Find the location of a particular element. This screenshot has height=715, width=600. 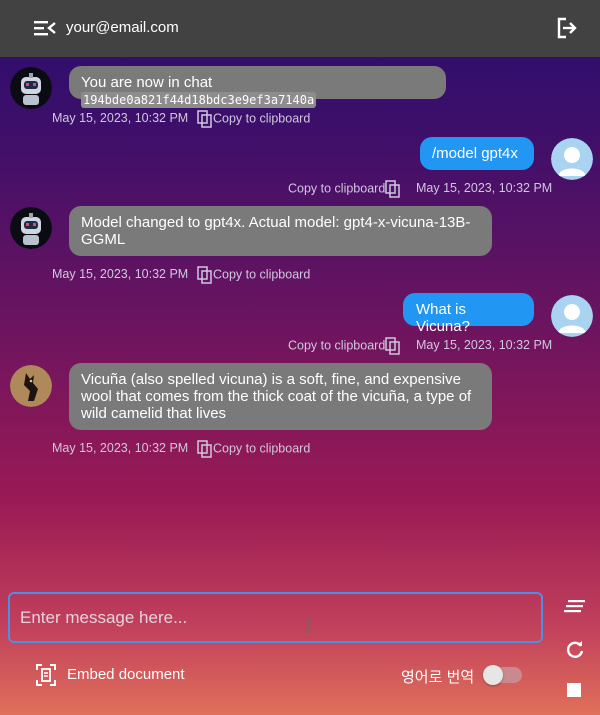

message-text: You are now in chat is located at coordinates (147, 82).